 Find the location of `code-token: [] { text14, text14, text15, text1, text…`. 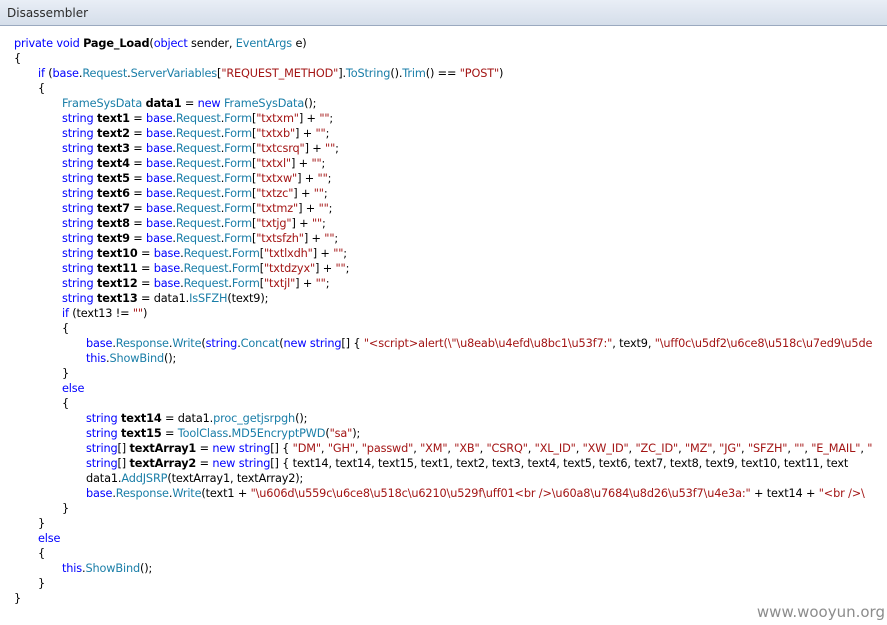

code-token: [] { text14, text14, text15, text1, text… is located at coordinates (559, 463).